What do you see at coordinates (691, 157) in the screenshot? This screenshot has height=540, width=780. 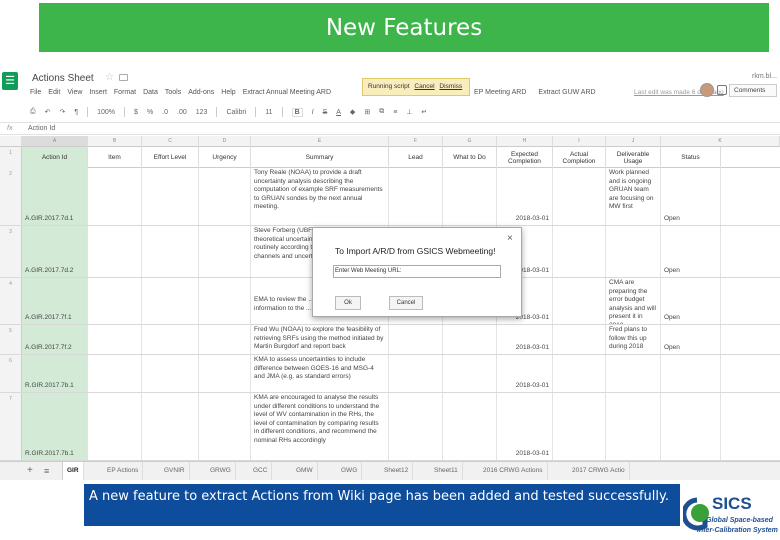 I see `header-status: Status` at bounding box center [691, 157].